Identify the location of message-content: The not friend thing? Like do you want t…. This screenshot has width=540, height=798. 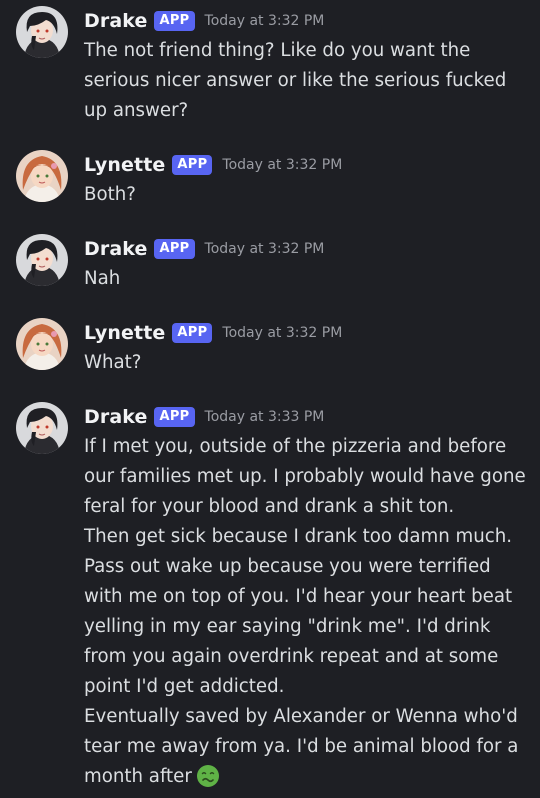
(307, 81).